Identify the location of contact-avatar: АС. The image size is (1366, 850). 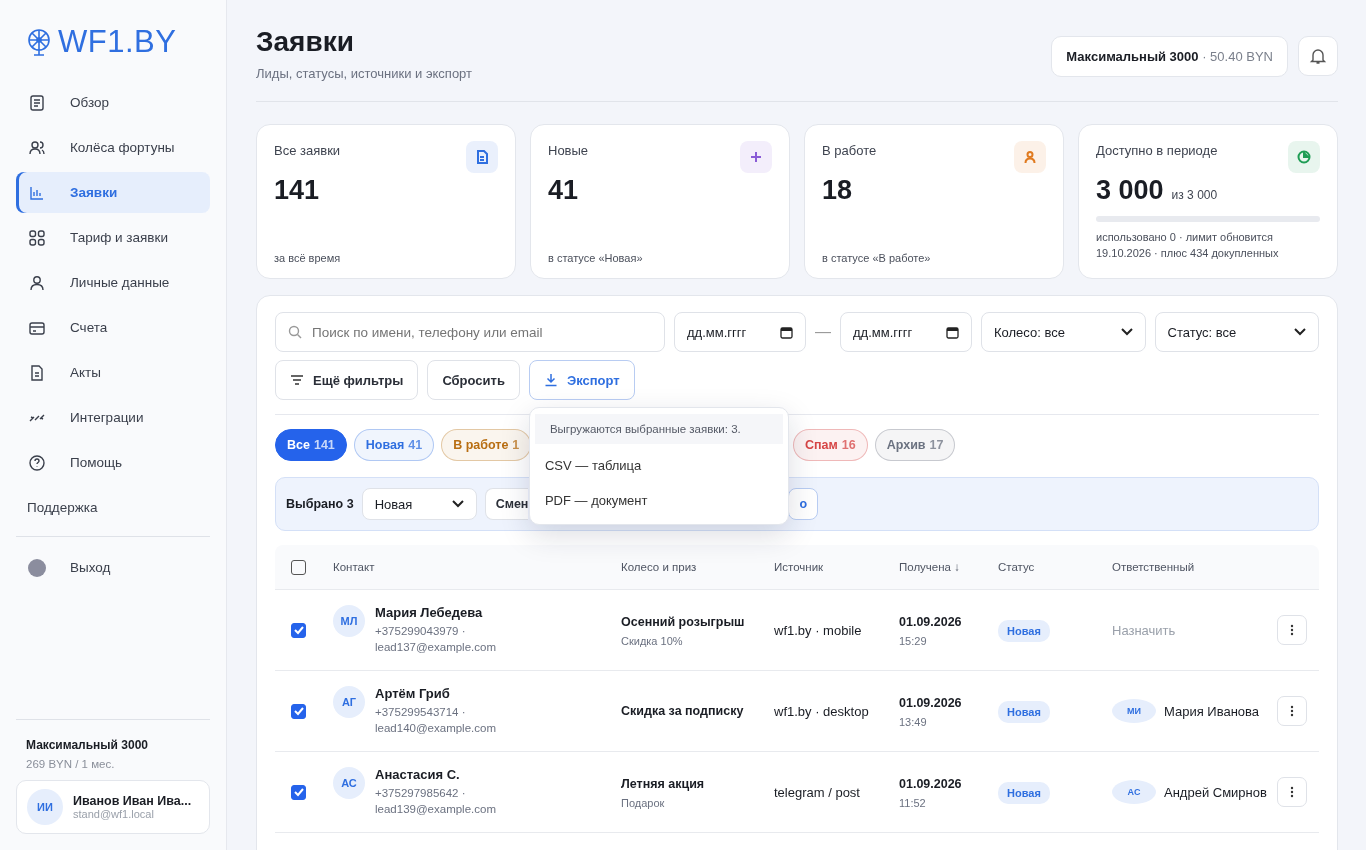
(349, 782).